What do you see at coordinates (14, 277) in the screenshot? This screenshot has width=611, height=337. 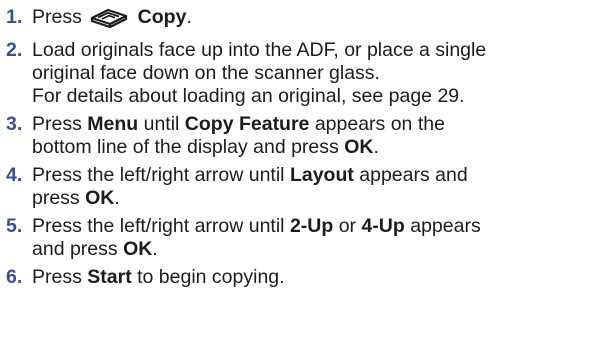 I see `step-number: 6.` at bounding box center [14, 277].